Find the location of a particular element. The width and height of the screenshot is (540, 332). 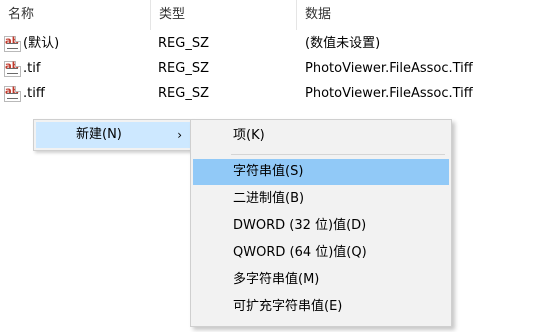

submenu-item-dword-value: DWORD (32 位)值(D) is located at coordinates (321, 226).